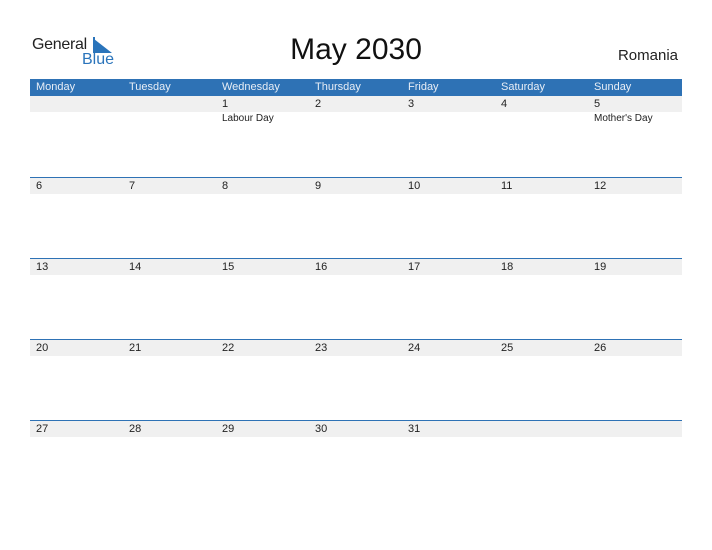  What do you see at coordinates (356, 186) in the screenshot?
I see `date-strip: 6 7 8 9 10 11 12` at bounding box center [356, 186].